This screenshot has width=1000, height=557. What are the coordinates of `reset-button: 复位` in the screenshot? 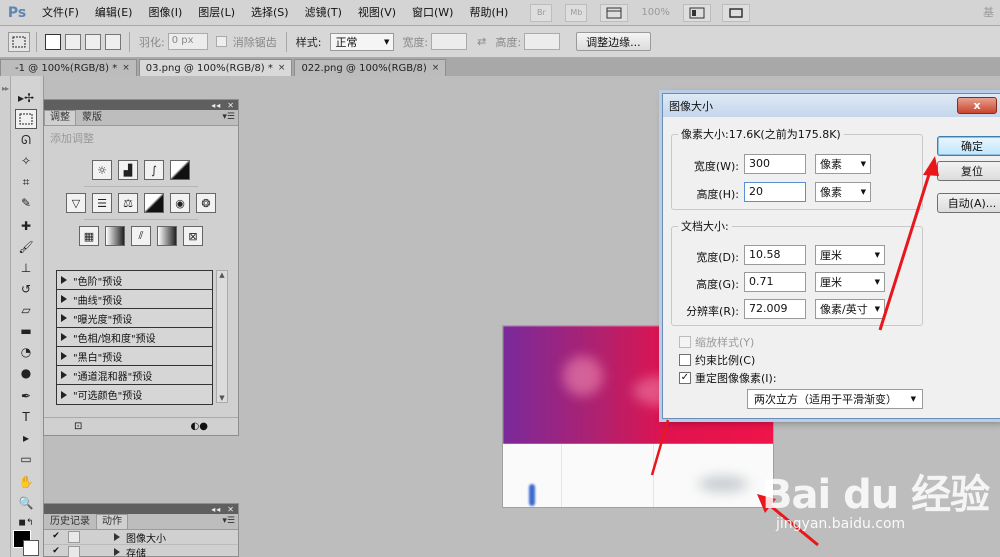 It's located at (968, 171).